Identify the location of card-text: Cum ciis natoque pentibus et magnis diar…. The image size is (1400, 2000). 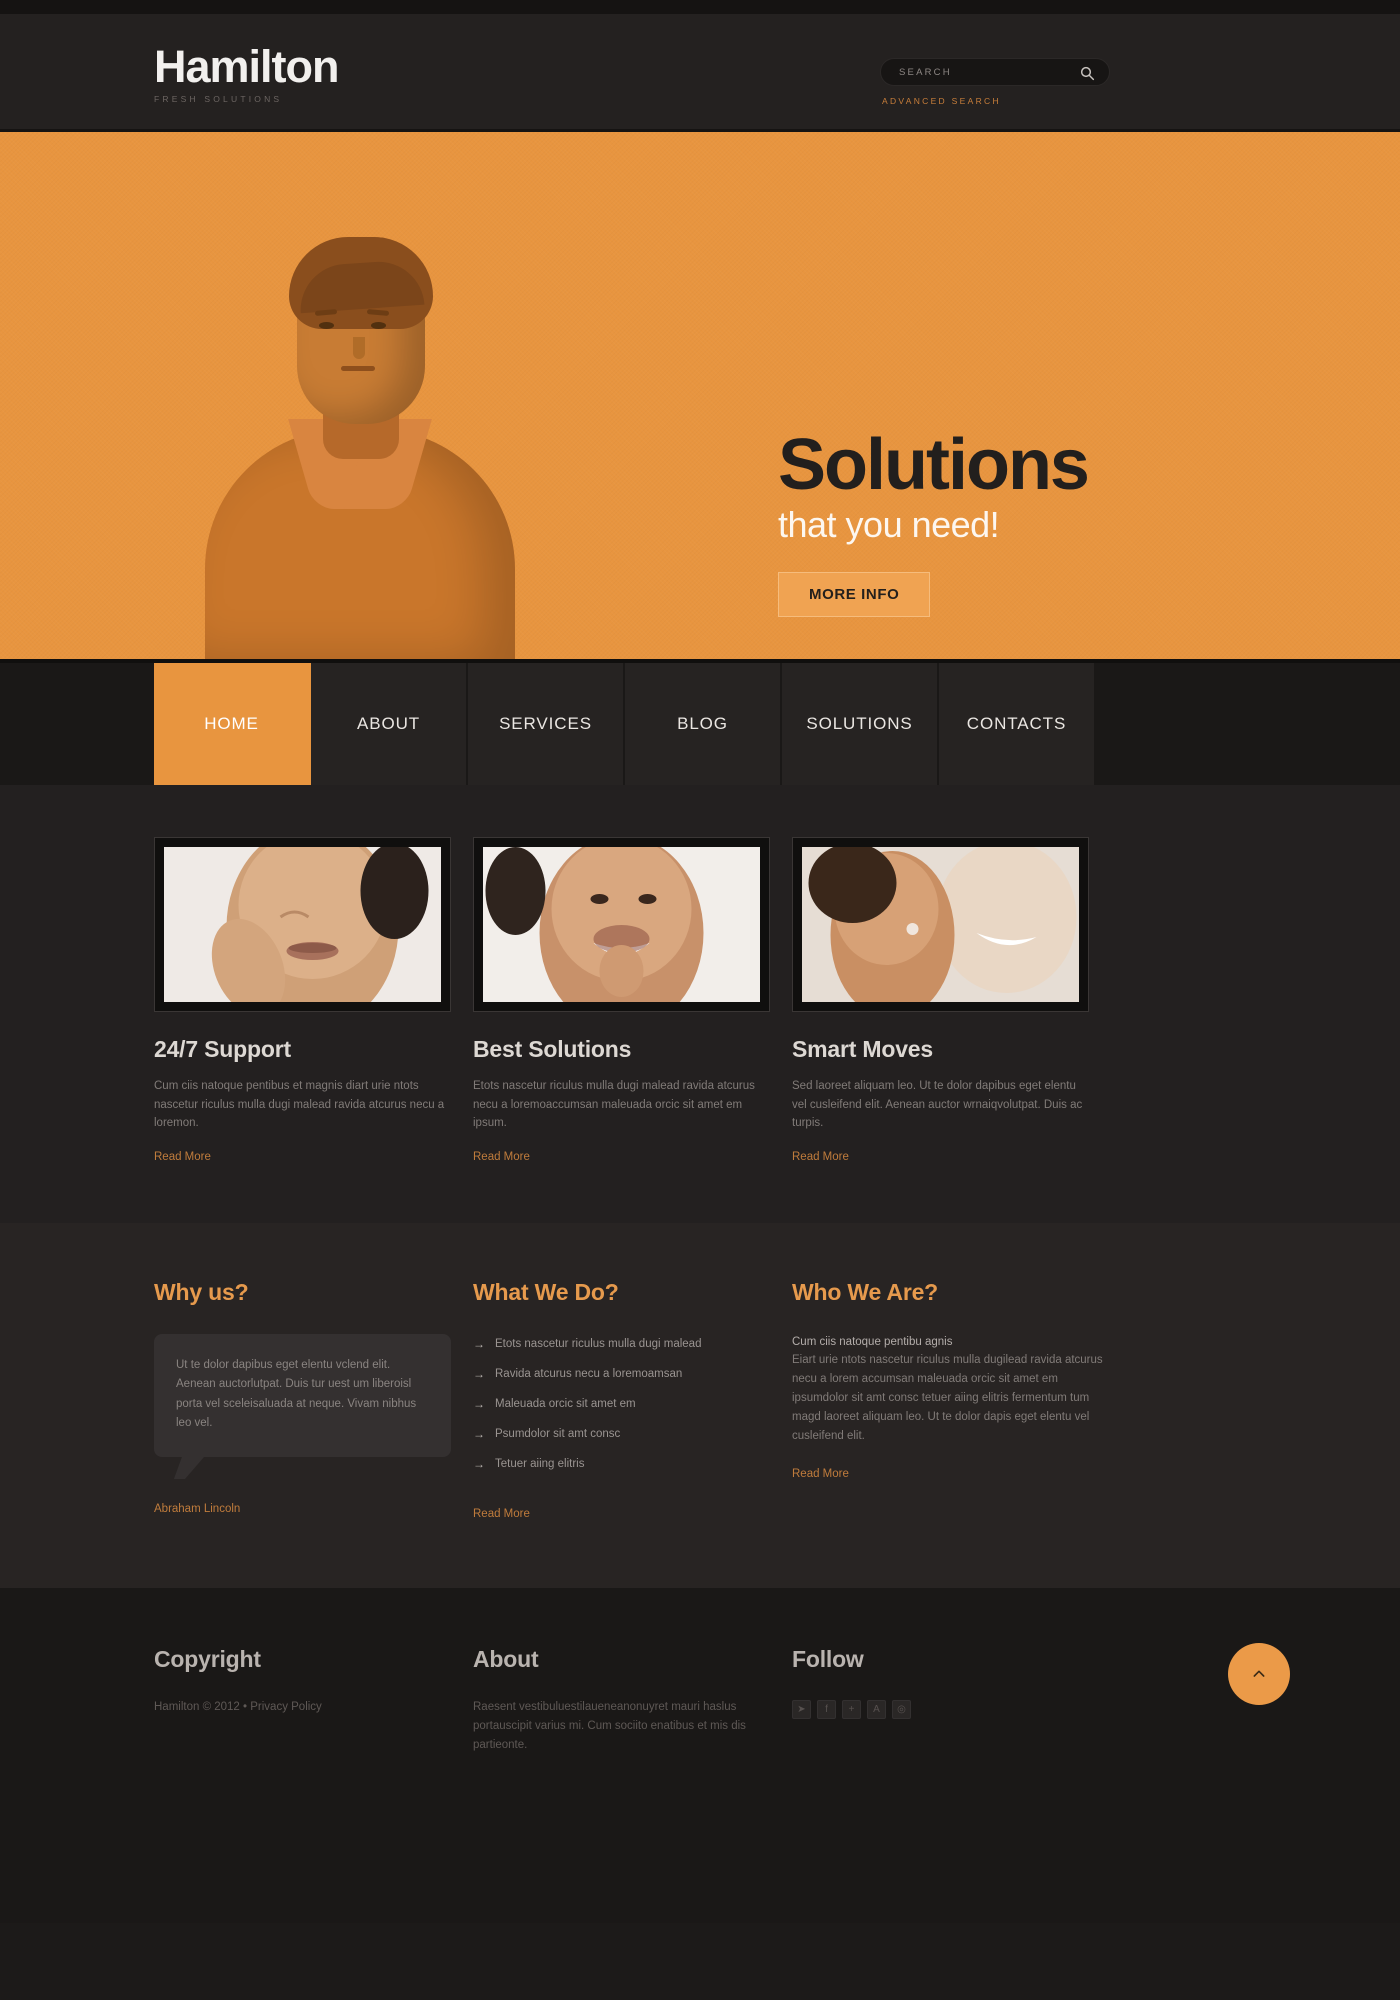
(299, 1105).